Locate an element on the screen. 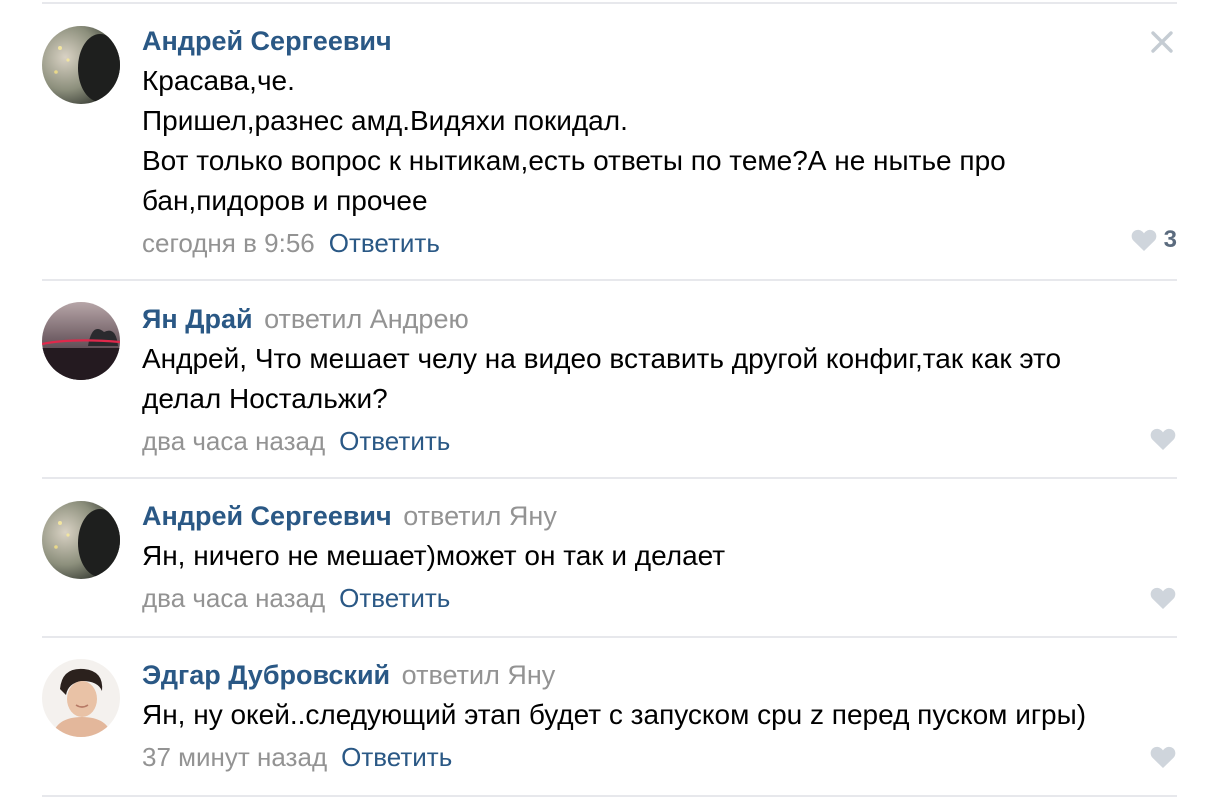 This screenshot has width=1221, height=810. author-link: Эдгар Дубровский is located at coordinates (266, 675).